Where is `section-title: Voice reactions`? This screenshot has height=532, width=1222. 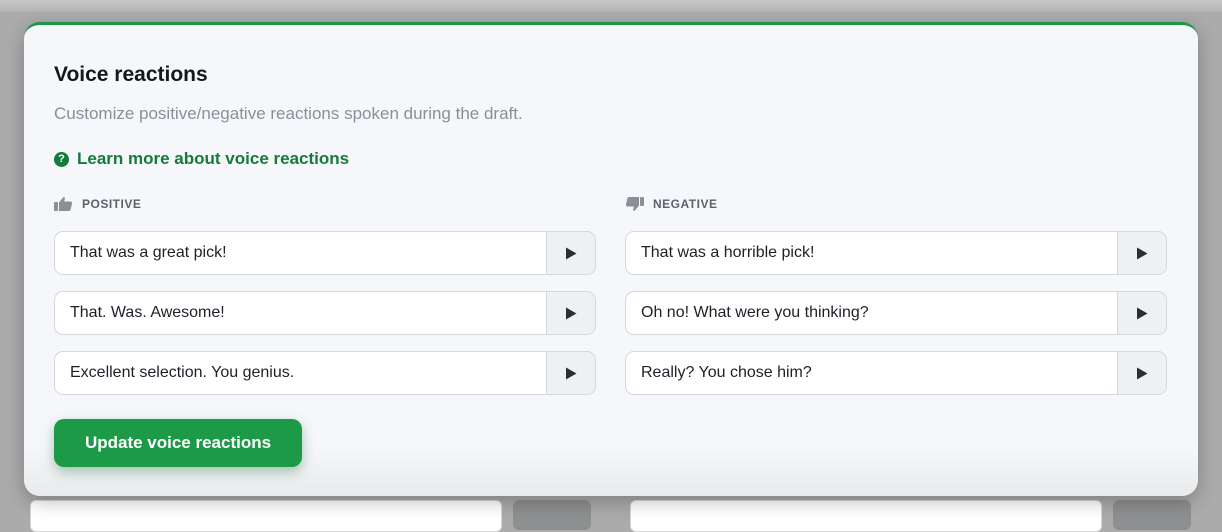 section-title: Voice reactions is located at coordinates (131, 74).